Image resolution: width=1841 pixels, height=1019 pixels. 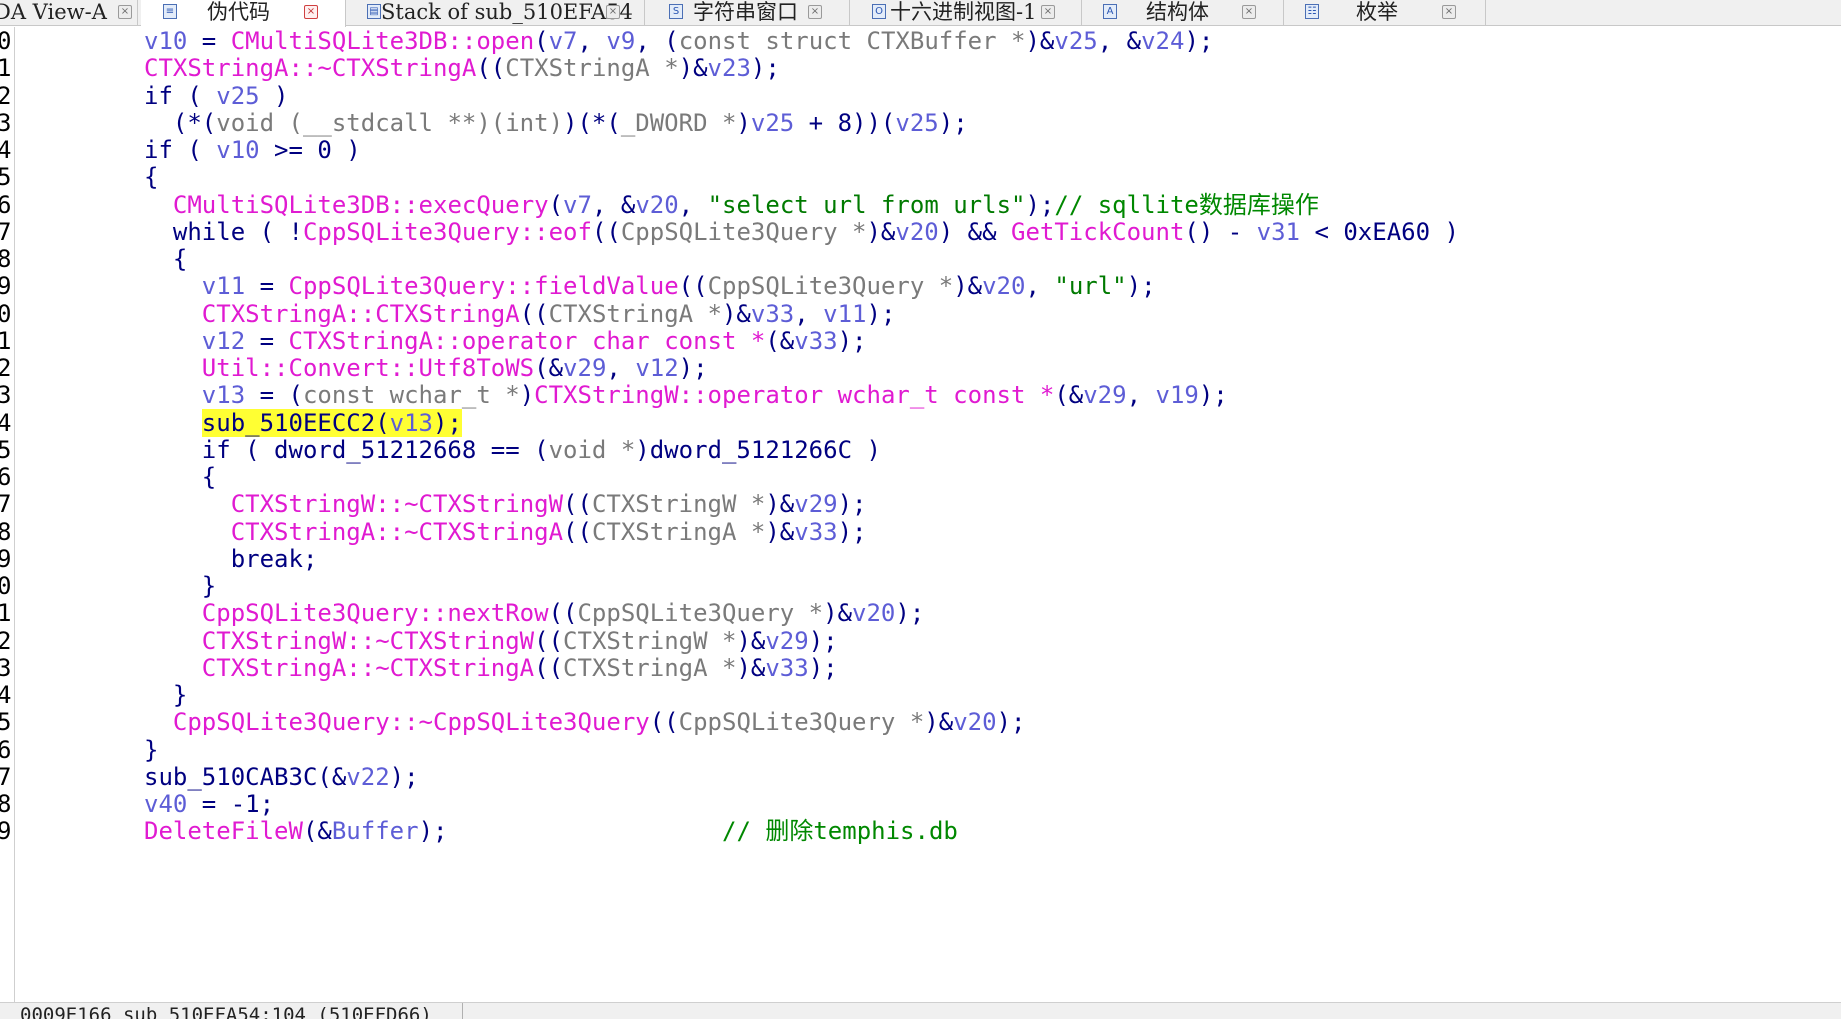 I want to click on code-token: , (, so click(x=657, y=41).